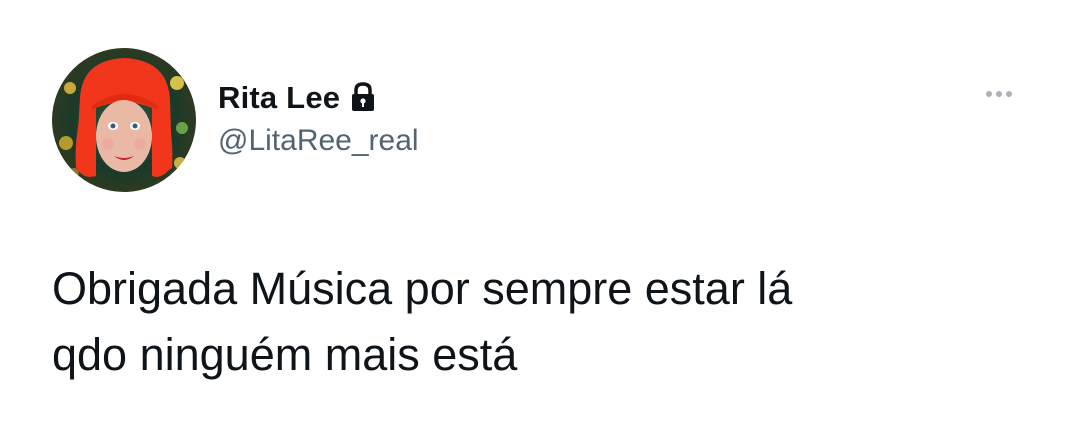 The height and width of the screenshot is (437, 1083). I want to click on author-name-row: Rita Lee, so click(298, 97).